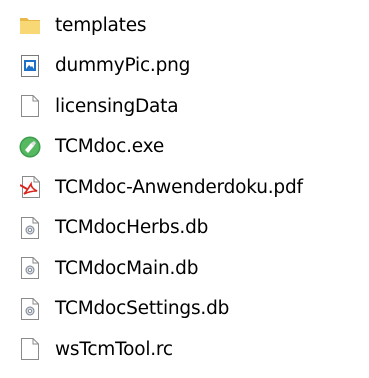  Describe the element at coordinates (30, 66) in the screenshot. I see `image-file-icon` at that location.